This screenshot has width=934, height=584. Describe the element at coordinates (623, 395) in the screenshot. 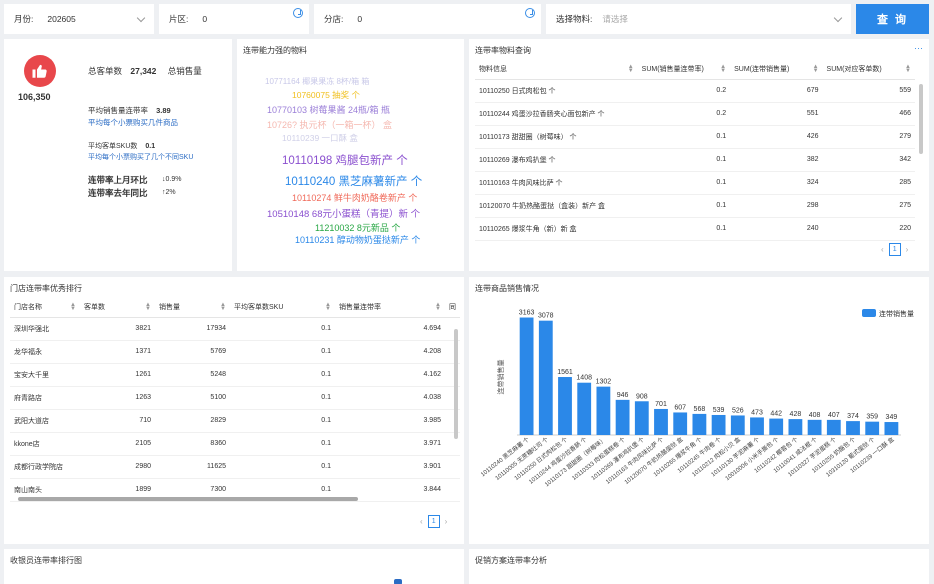

I see `data-label: 946` at that location.